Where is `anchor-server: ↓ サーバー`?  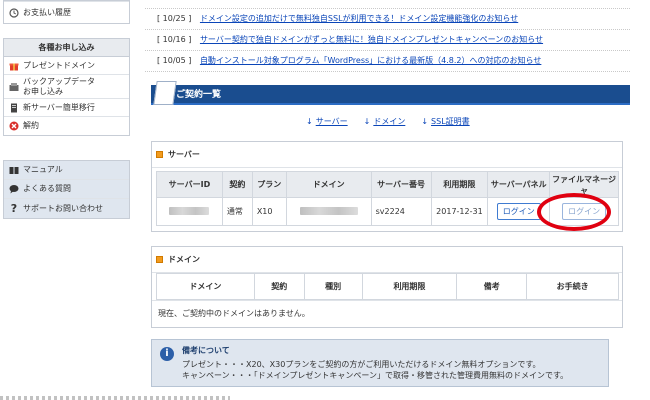 anchor-server: ↓ サーバー is located at coordinates (327, 121).